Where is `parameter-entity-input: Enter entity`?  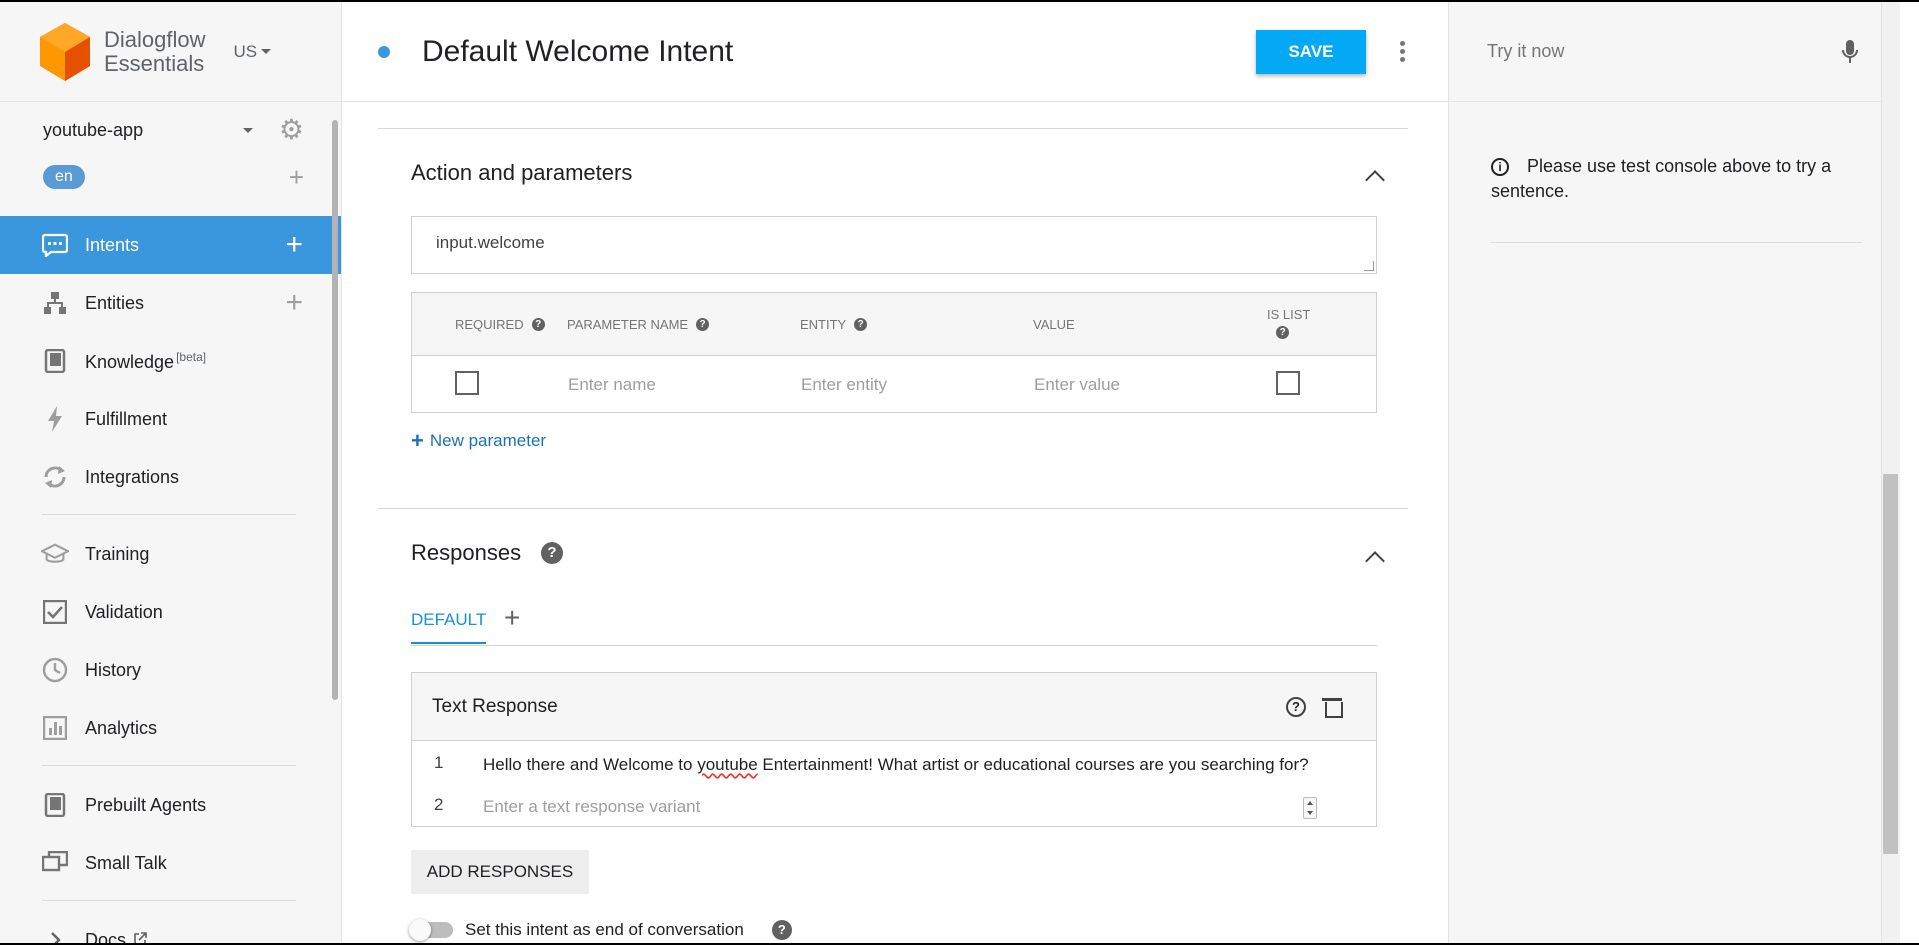 parameter-entity-input: Enter entity is located at coordinates (844, 385).